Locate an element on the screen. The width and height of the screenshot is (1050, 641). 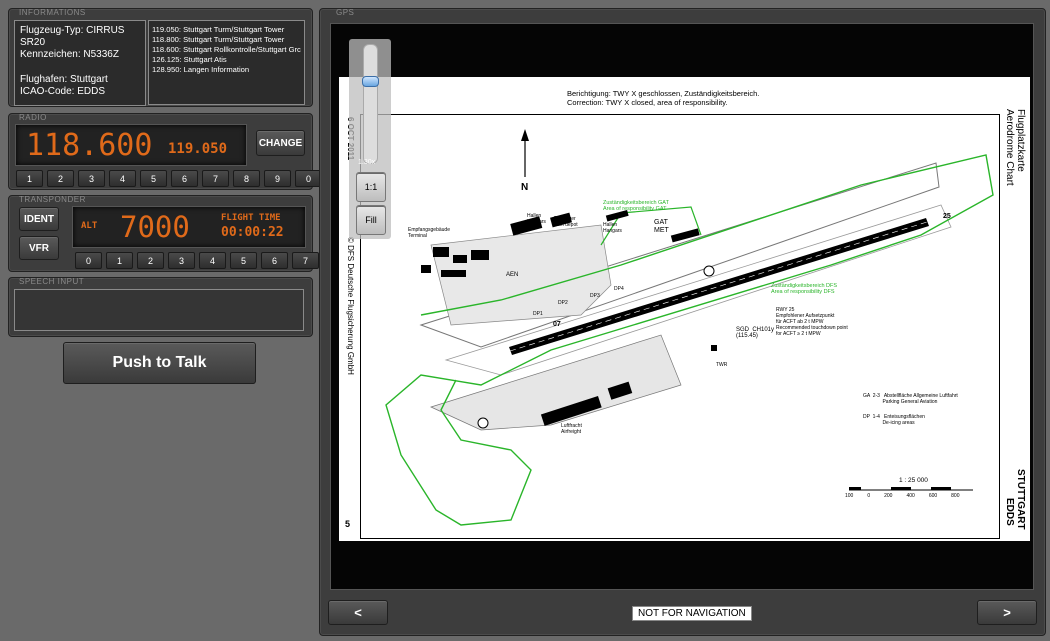
radio-key-1: 1 is located at coordinates (29, 178).